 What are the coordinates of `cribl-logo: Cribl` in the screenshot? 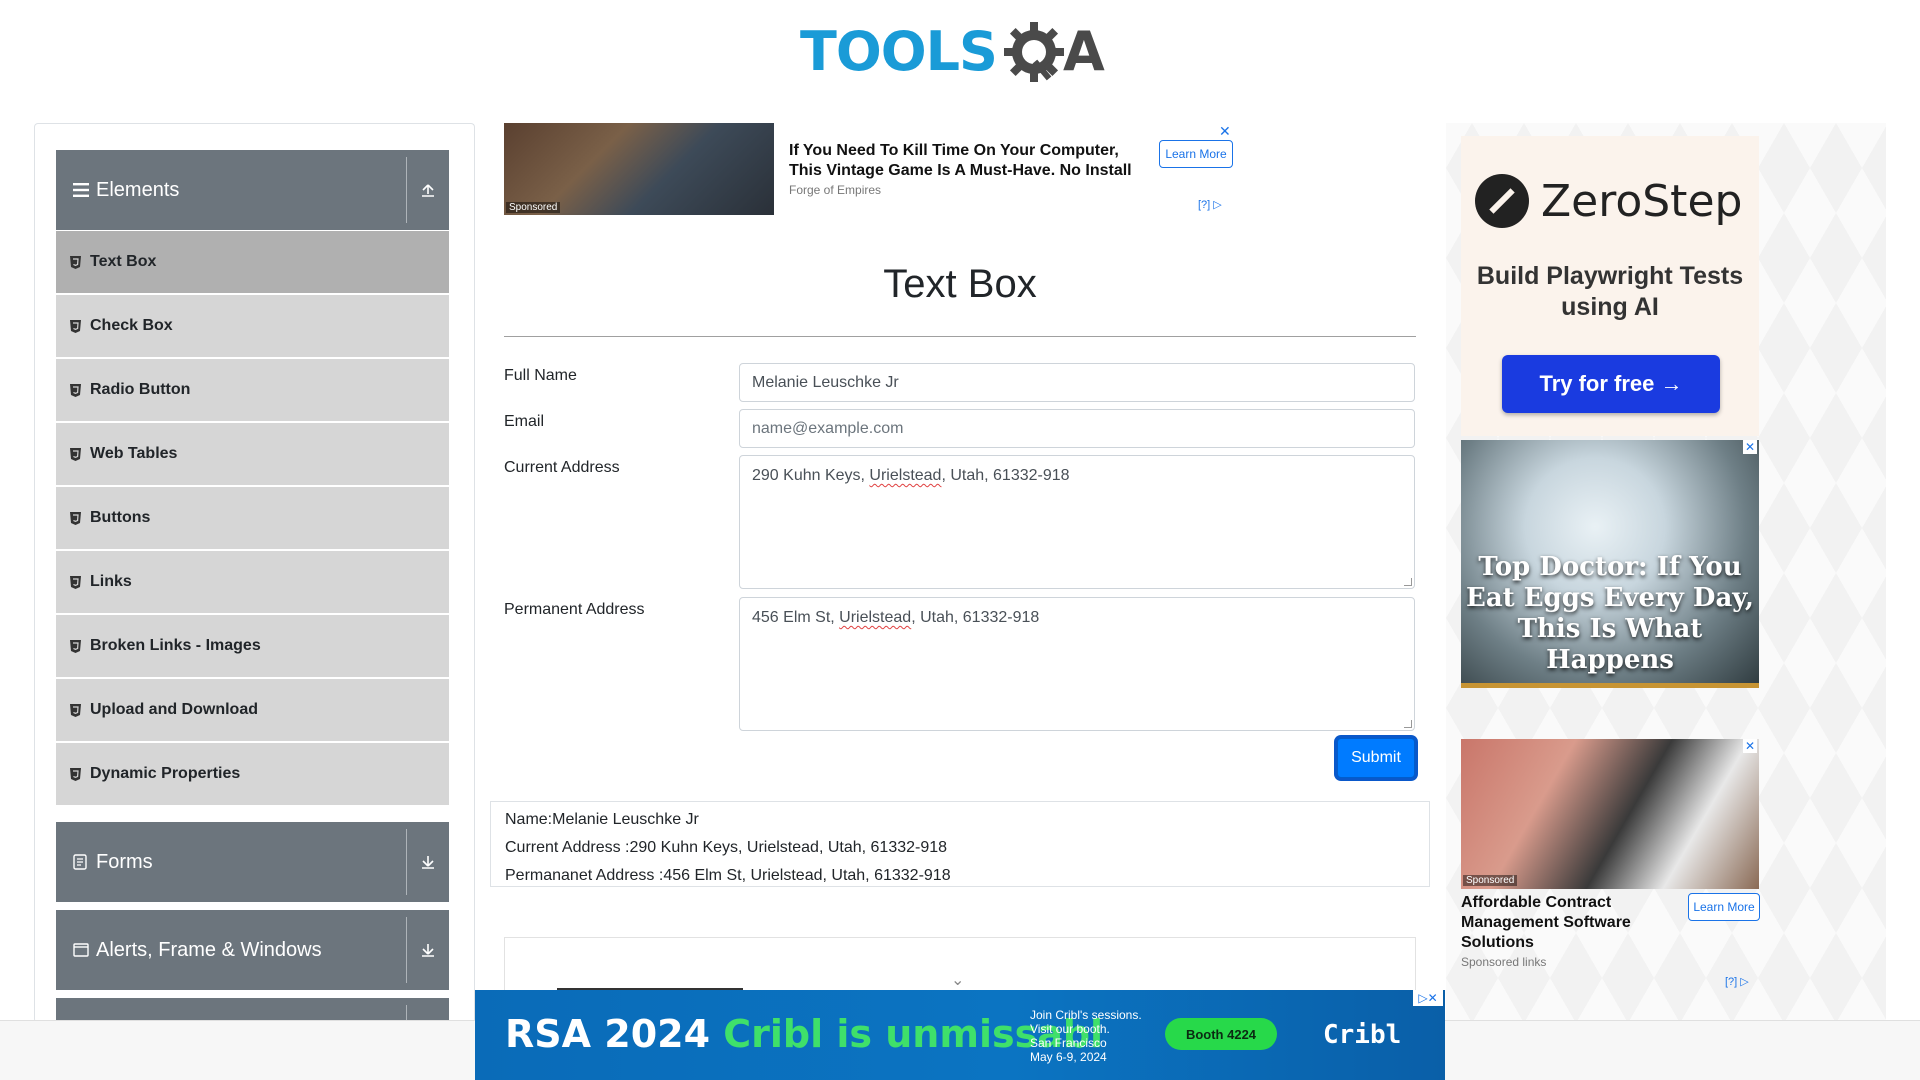 It's located at (1362, 1035).